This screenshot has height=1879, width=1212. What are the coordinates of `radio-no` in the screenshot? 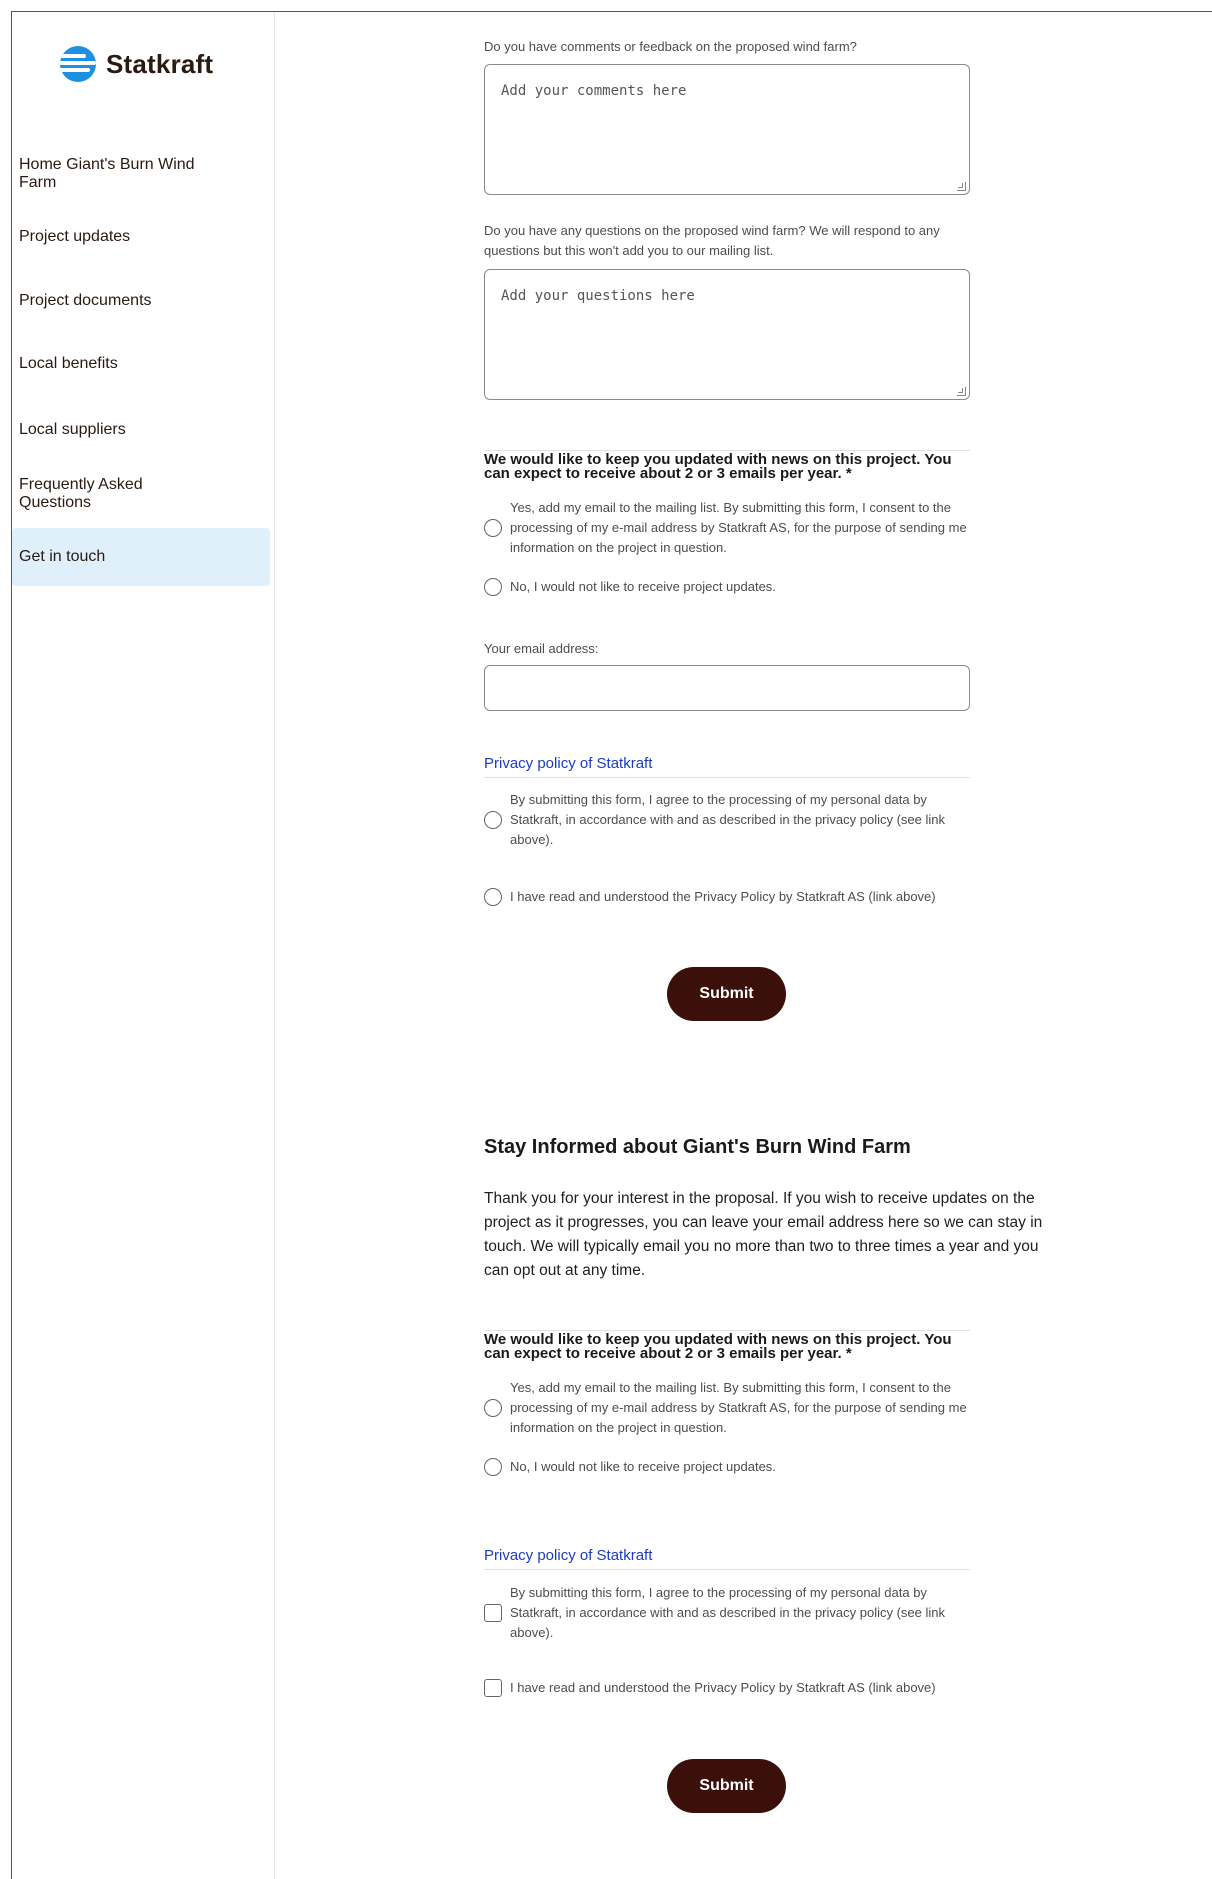 It's located at (493, 587).